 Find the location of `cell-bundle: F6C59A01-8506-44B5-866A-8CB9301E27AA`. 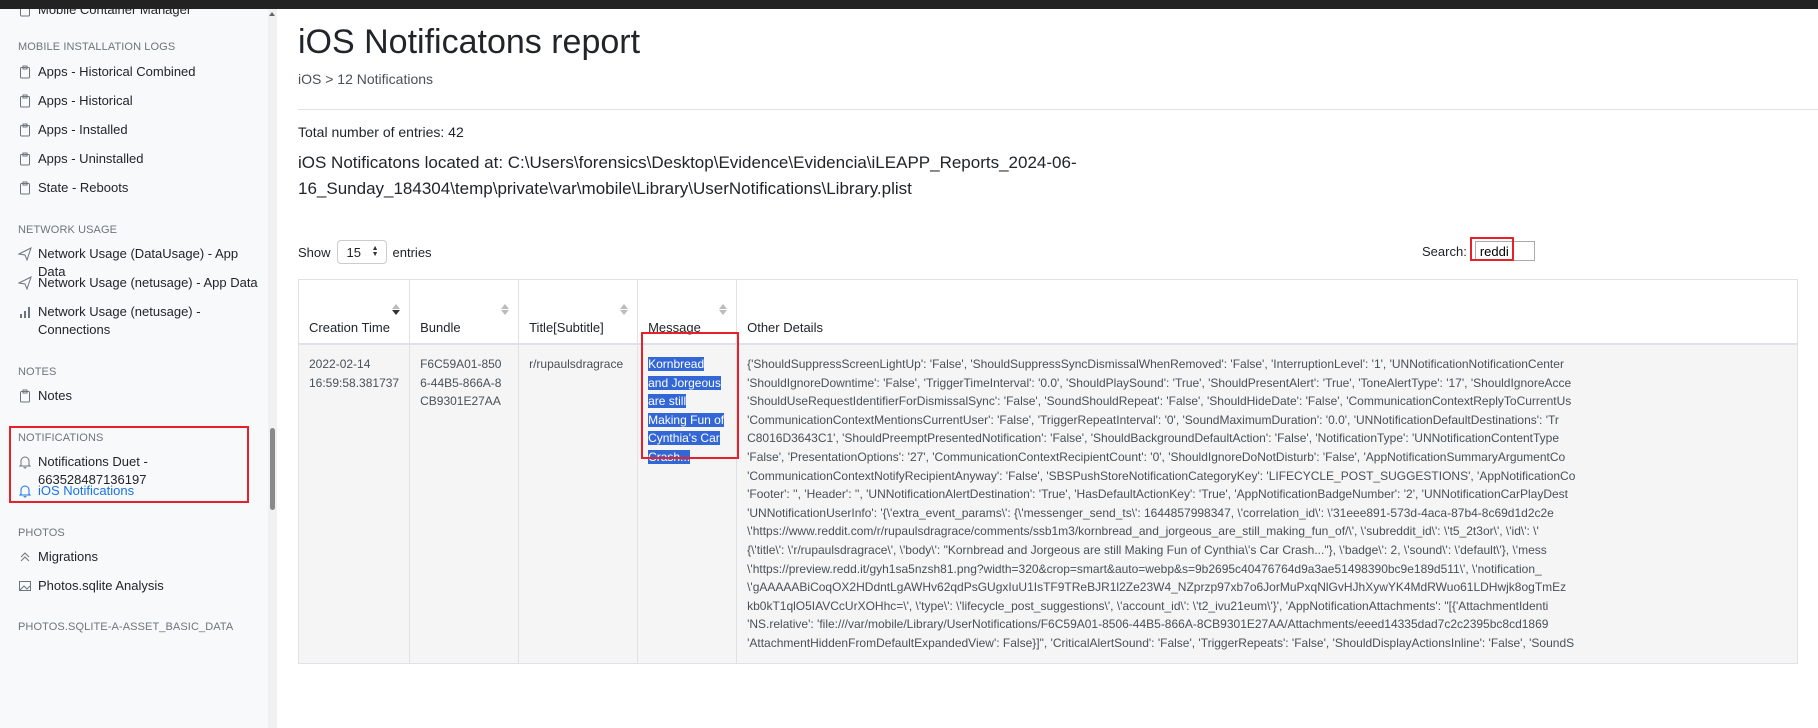

cell-bundle: F6C59A01-8506-44B5-866A-8CB9301E27AA is located at coordinates (464, 503).